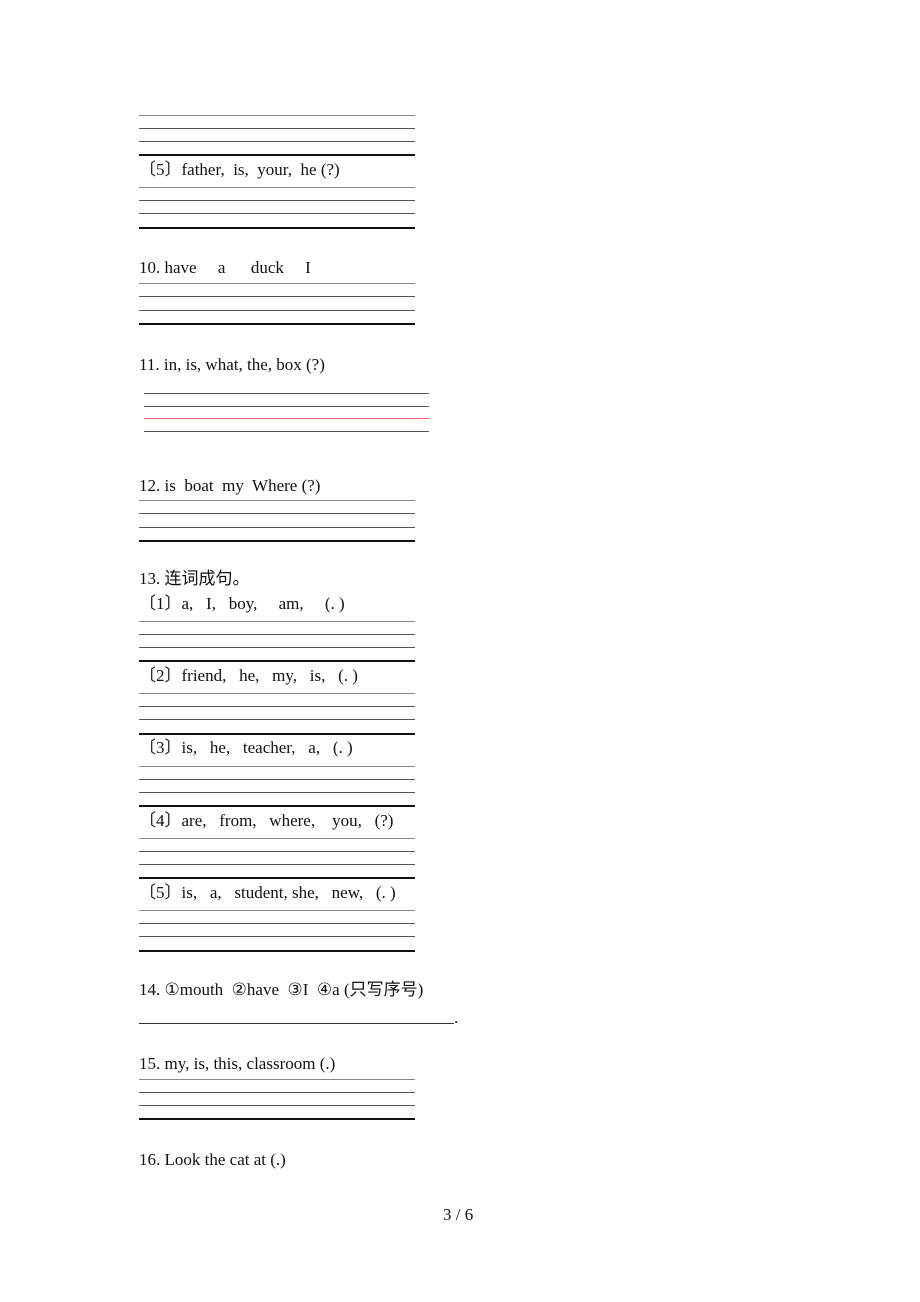 The height and width of the screenshot is (1302, 920). What do you see at coordinates (232, 364) in the screenshot?
I see `question-11: 11. in, is, what, the, box (?)` at bounding box center [232, 364].